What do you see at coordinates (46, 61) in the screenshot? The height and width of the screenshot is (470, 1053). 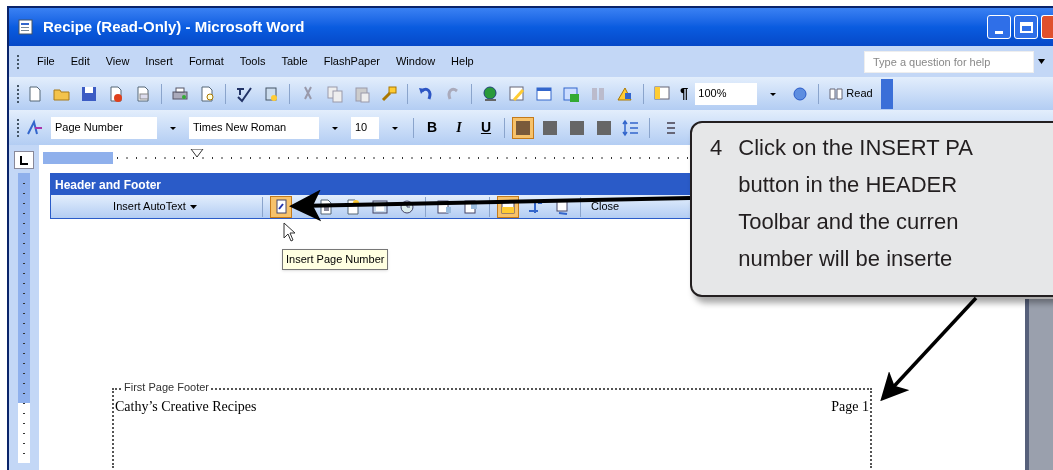 I see `menu-item: File` at bounding box center [46, 61].